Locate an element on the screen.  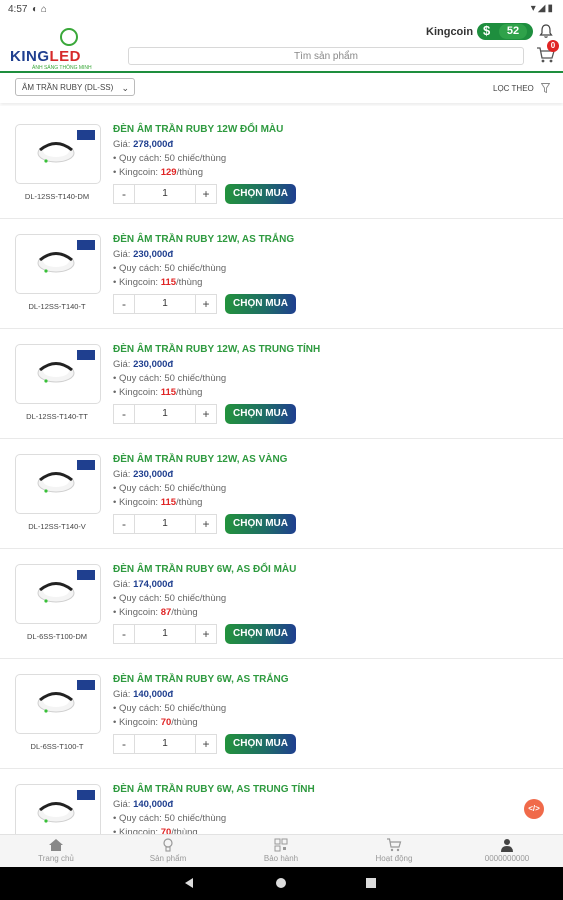
dollar-icon: $ is located at coordinates (487, 30).